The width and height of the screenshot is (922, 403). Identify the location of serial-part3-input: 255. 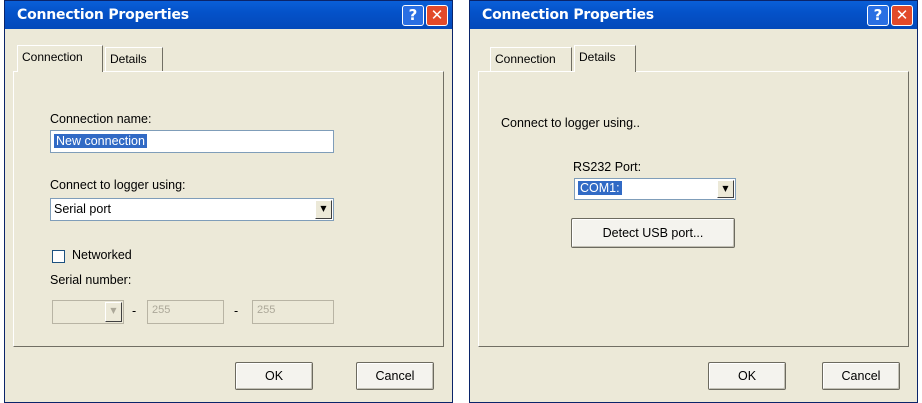
(293, 312).